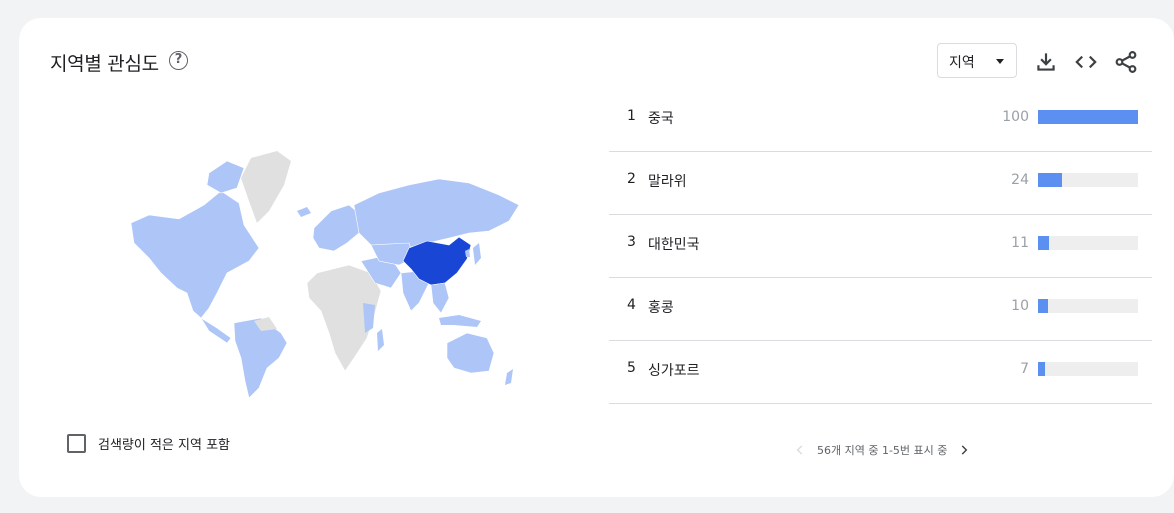 The width and height of the screenshot is (1174, 513). What do you see at coordinates (1020, 306) in the screenshot?
I see `ranking-value: 10` at bounding box center [1020, 306].